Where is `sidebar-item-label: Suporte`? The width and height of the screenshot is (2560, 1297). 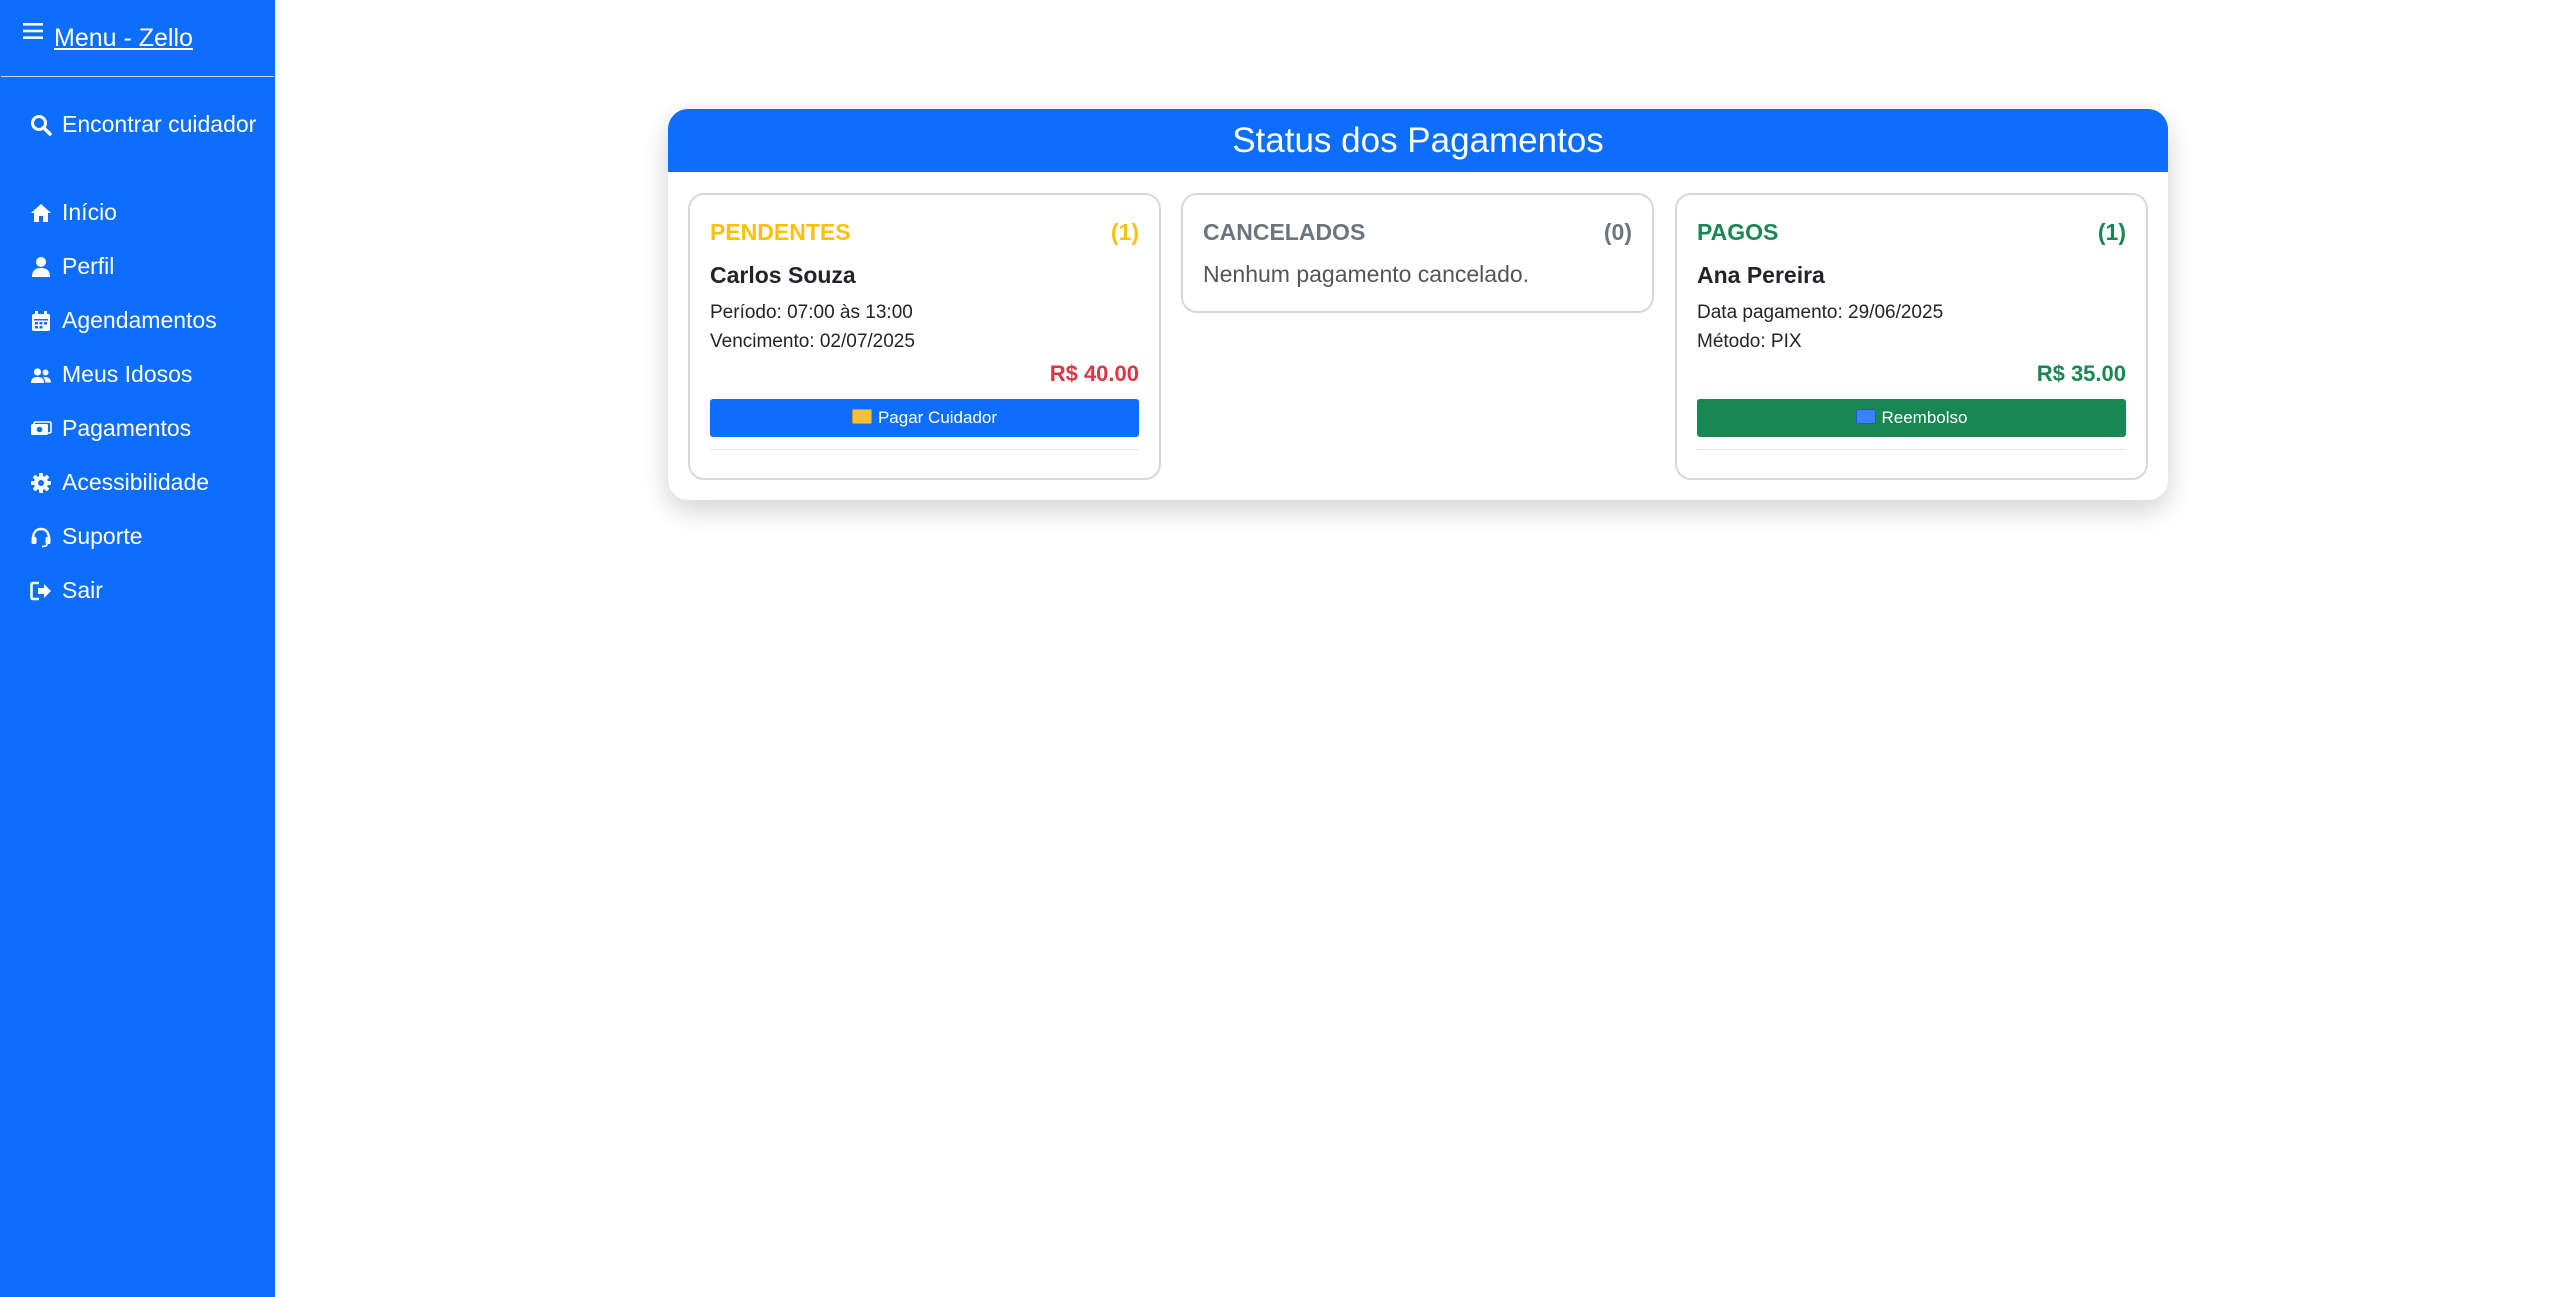 sidebar-item-label: Suporte is located at coordinates (102, 536).